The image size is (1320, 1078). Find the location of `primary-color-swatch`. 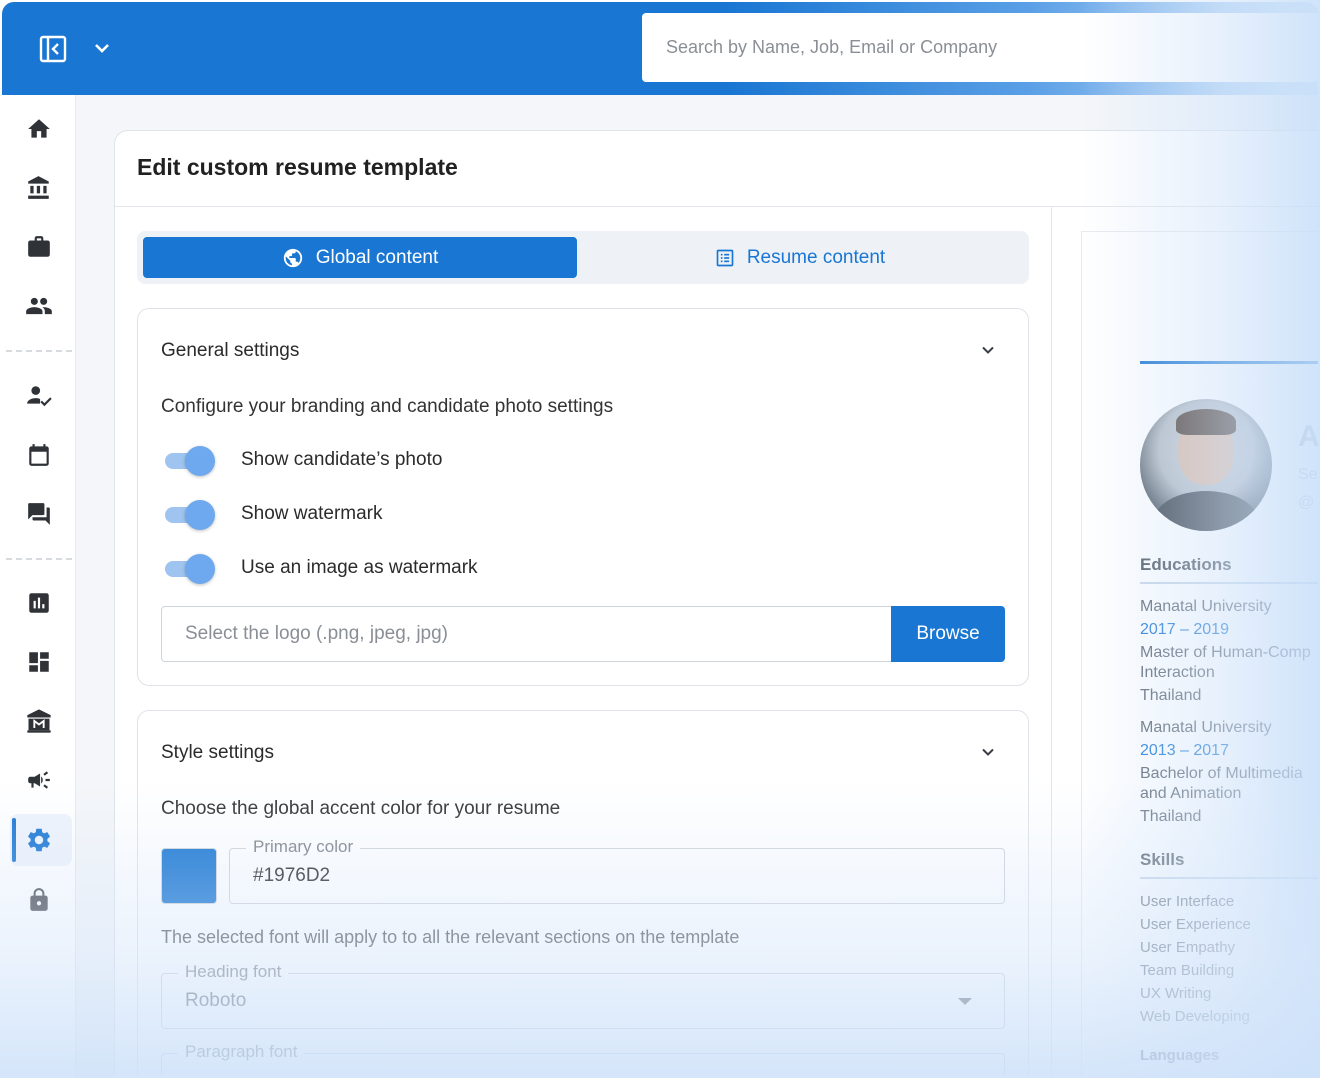

primary-color-swatch is located at coordinates (189, 876).